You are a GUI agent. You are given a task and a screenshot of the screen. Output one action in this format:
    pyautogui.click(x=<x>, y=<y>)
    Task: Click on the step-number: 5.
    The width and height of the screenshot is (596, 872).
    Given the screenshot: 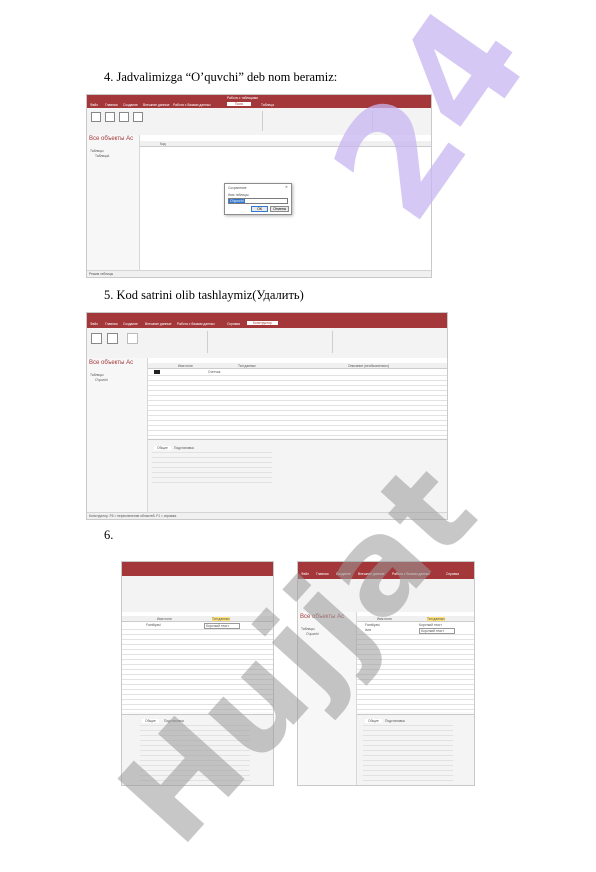 What is the action you would take?
    pyautogui.click(x=109, y=295)
    